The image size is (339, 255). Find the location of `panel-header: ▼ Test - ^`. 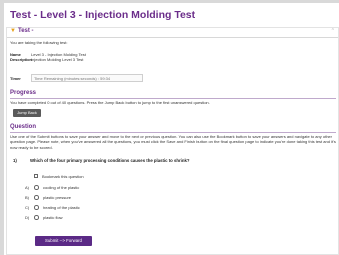

panel-header: ▼ Test - ^ is located at coordinates (172, 33).